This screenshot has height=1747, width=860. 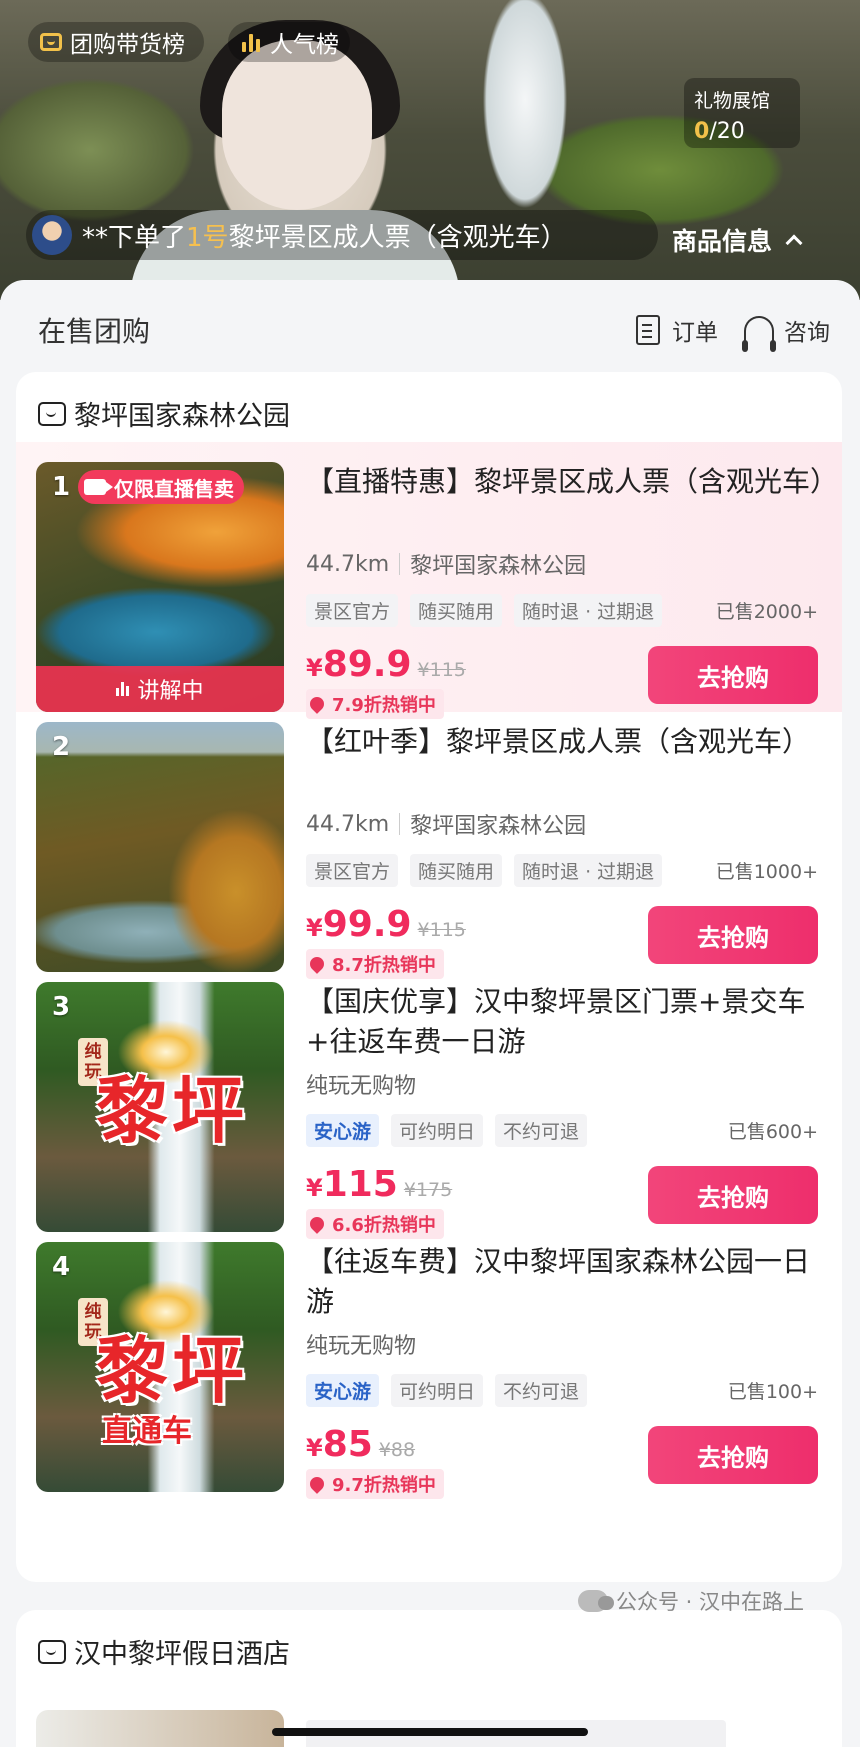 I want to click on rank-number: 3, so click(x=61, y=1007).